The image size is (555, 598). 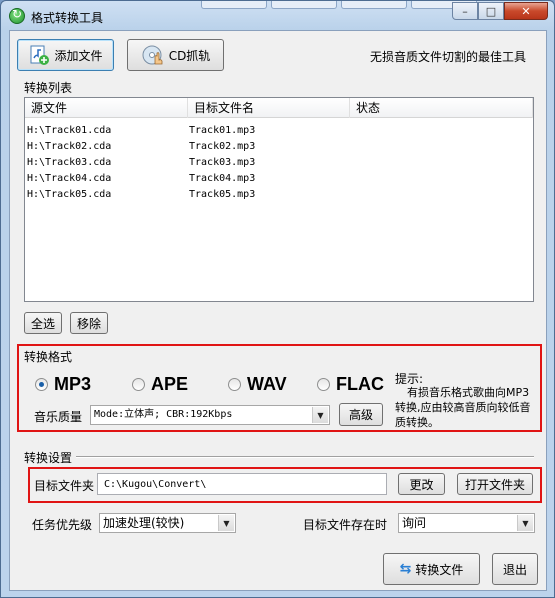 What do you see at coordinates (78, 55) in the screenshot?
I see `add-file-label: 添加文件` at bounding box center [78, 55].